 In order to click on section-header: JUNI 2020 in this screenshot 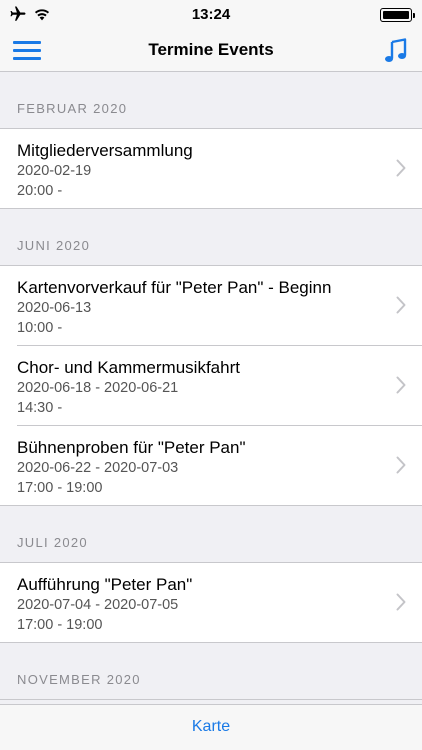, I will do `click(211, 237)`.